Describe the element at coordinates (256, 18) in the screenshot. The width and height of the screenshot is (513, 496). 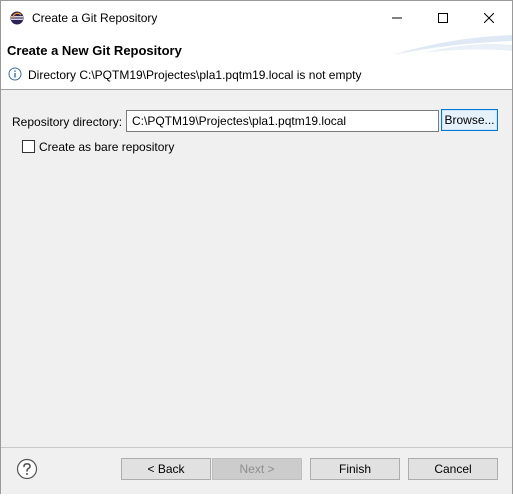
I see `title-bar: Create a Git Repository` at that location.